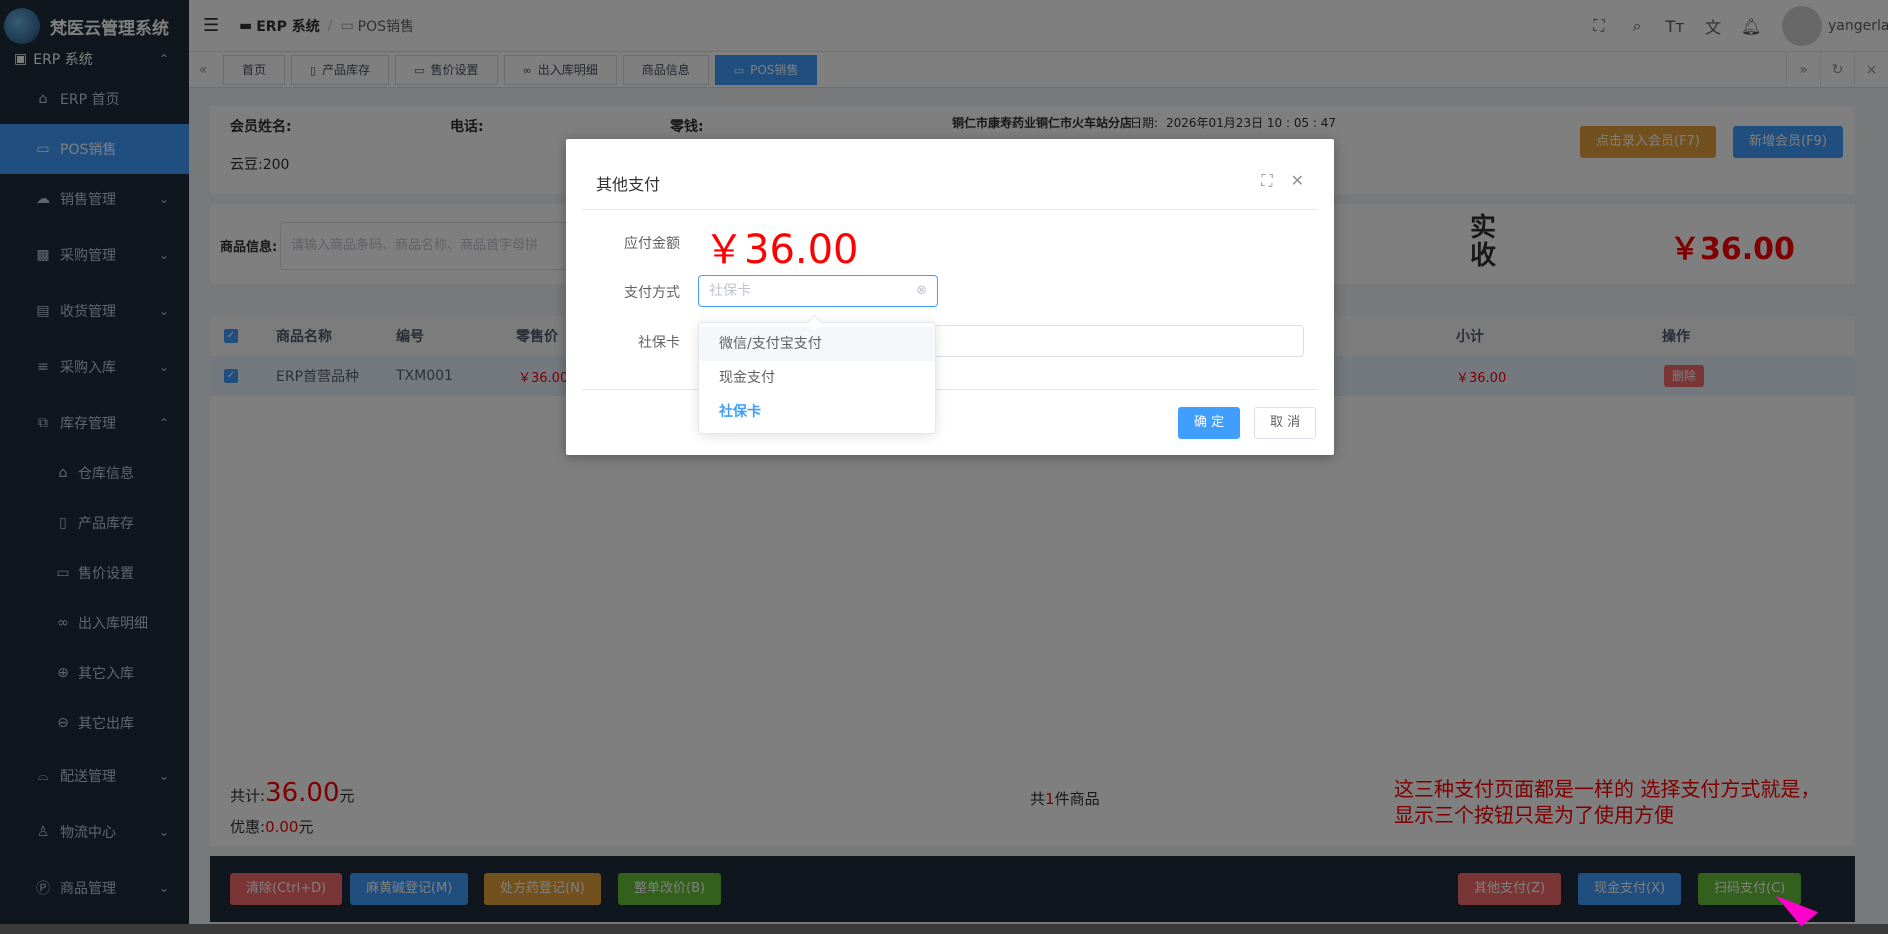 The width and height of the screenshot is (1888, 934). I want to click on option-wechat-alipay: 微信/支付宝支付, so click(817, 344).